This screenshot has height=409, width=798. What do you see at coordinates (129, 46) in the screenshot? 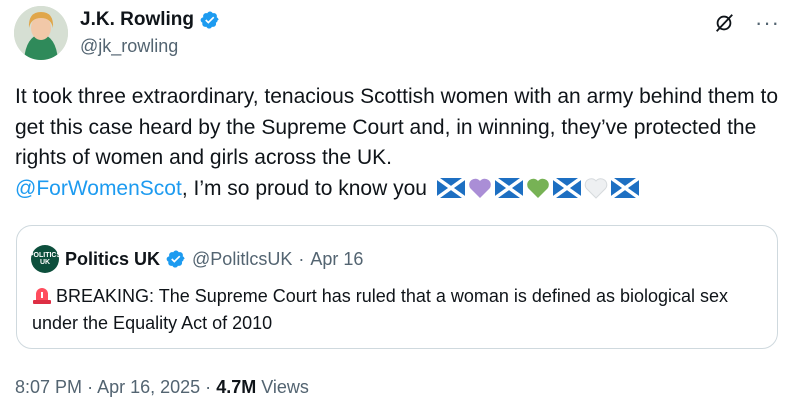
I see `author-handle: @jk_rowling` at bounding box center [129, 46].